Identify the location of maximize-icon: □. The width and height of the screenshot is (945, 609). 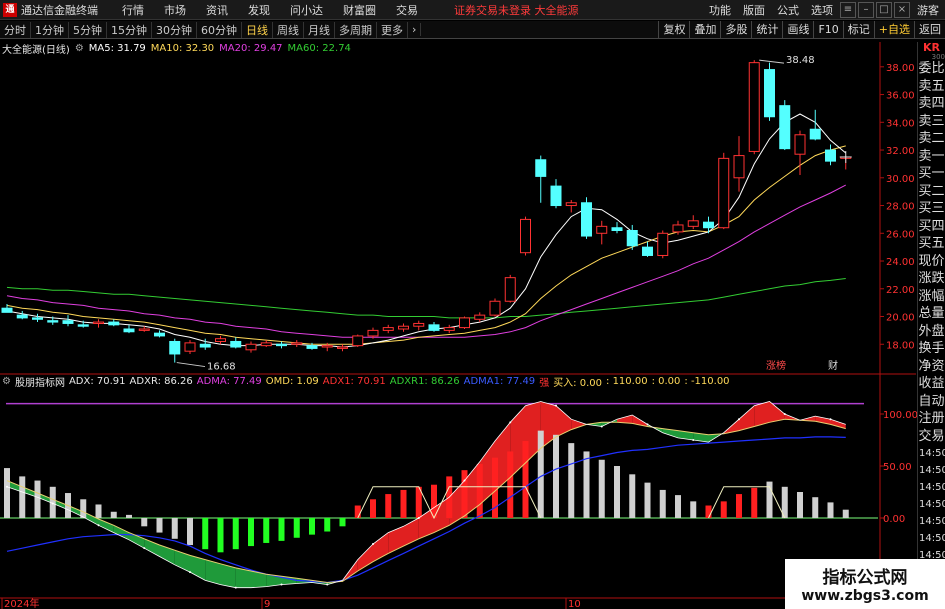
(884, 10).